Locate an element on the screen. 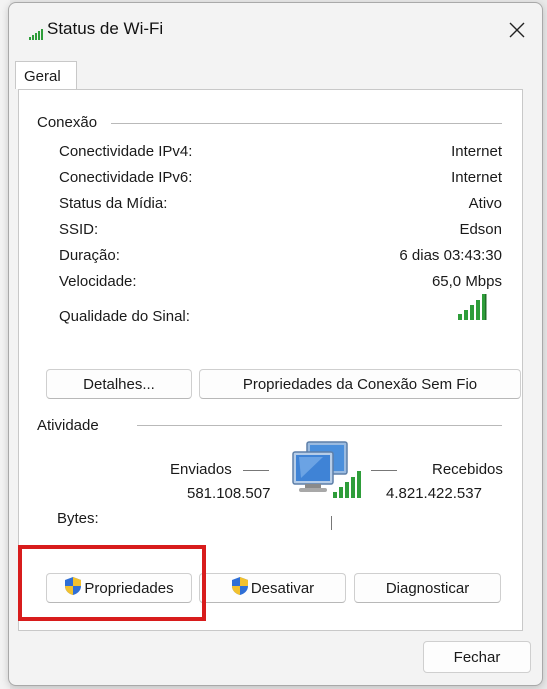 This screenshot has height=689, width=547. connection-divider is located at coordinates (306, 123).